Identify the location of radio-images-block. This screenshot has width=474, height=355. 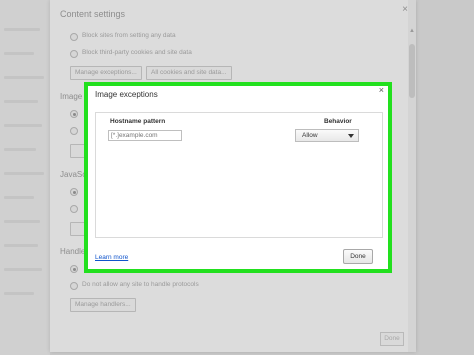
(74, 131).